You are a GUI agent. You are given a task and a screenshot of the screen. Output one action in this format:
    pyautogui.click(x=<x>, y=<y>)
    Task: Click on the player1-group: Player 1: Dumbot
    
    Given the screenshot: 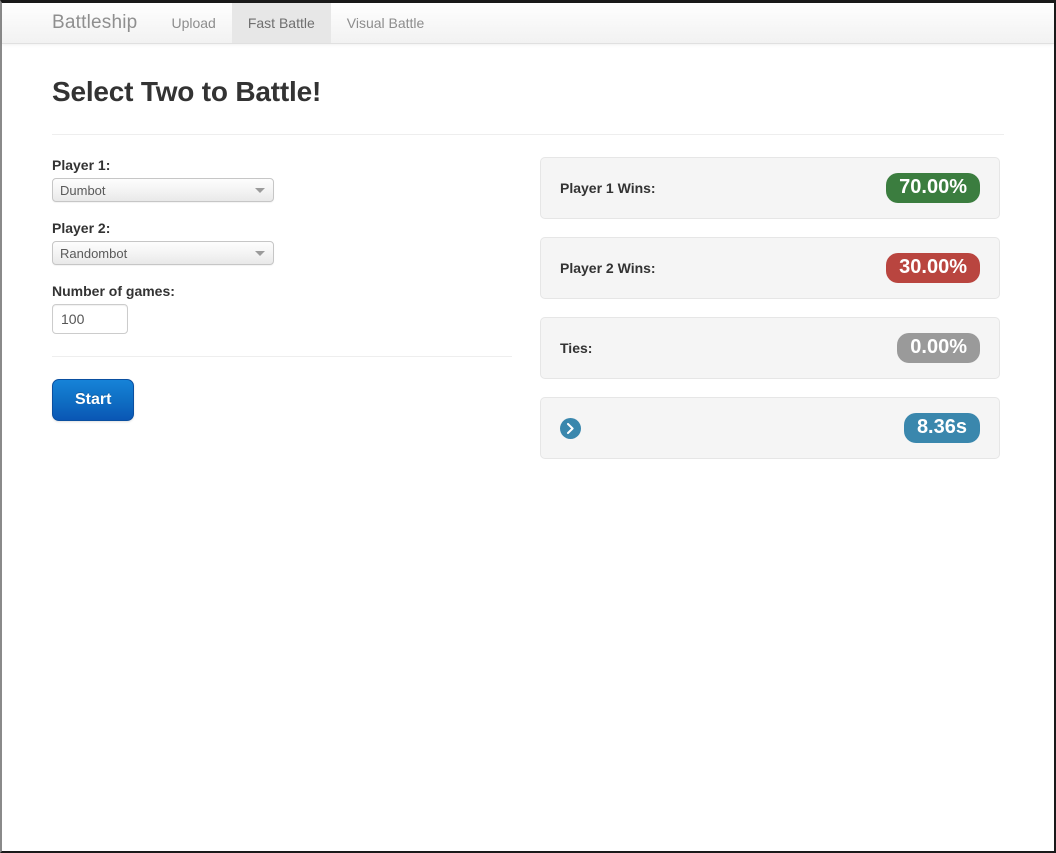 What is the action you would take?
    pyautogui.click(x=285, y=179)
    